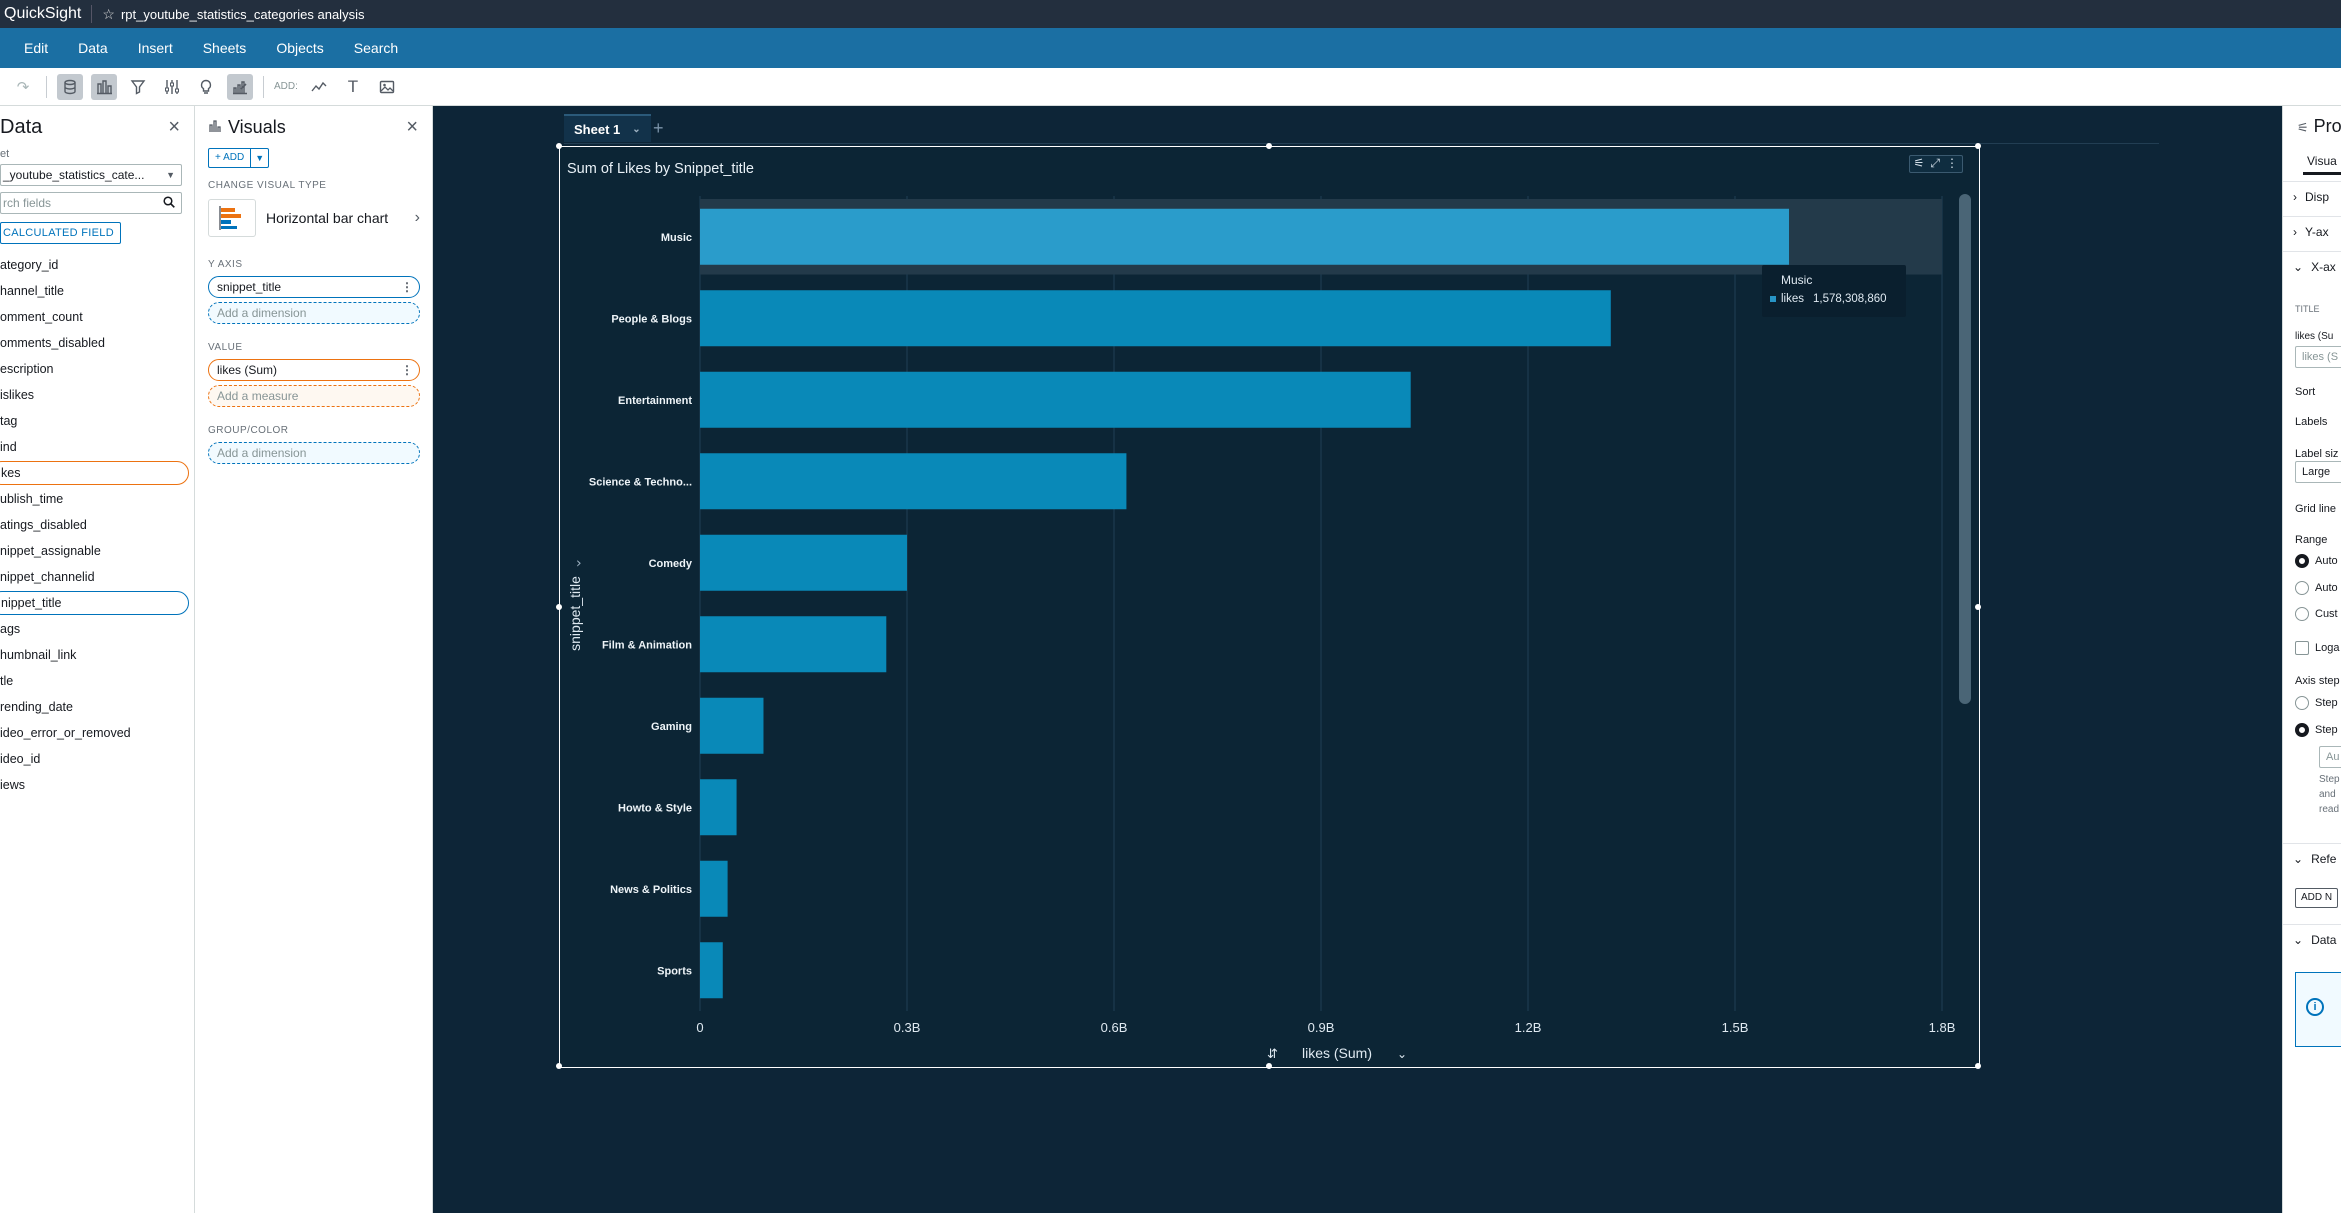  I want to click on step-input: Au, so click(2330, 757).